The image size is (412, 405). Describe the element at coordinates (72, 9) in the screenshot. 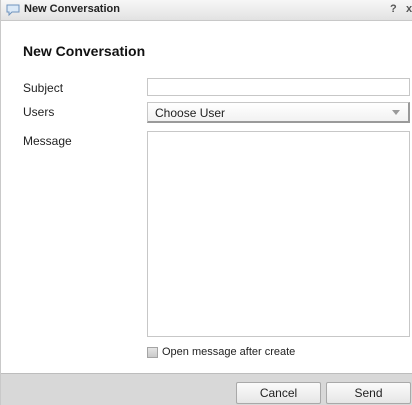

I see `dialog-title: New Conversation` at that location.